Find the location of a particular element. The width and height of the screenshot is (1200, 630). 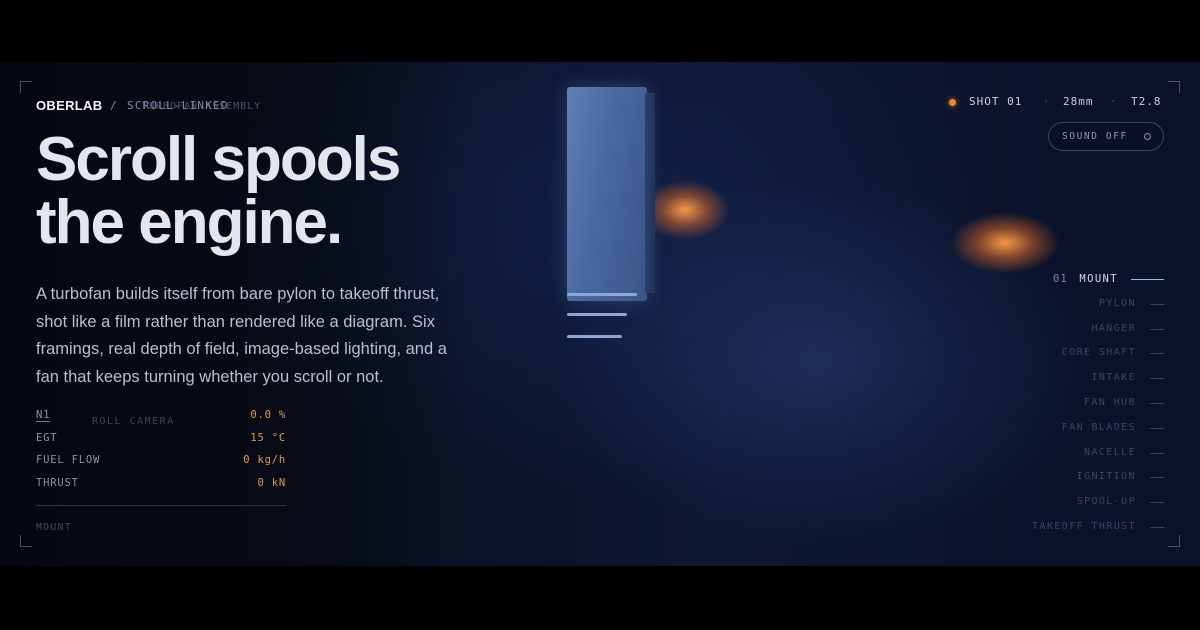

sound-toggle-label: SOUND OFF is located at coordinates (1095, 136).